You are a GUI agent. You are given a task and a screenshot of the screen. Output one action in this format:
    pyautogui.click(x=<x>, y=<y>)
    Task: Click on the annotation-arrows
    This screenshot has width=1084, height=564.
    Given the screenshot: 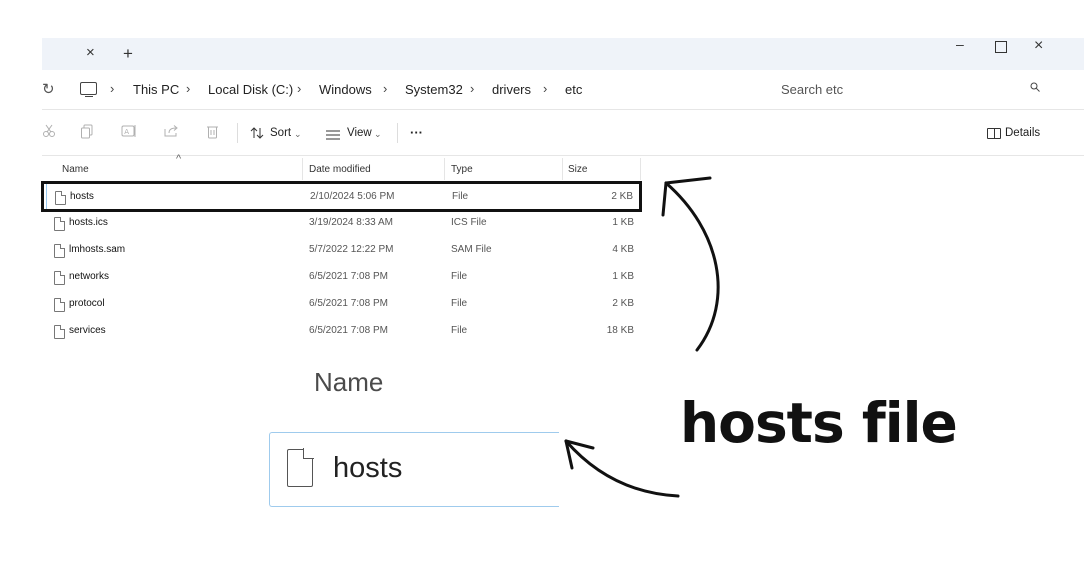 What is the action you would take?
    pyautogui.click(x=642, y=337)
    